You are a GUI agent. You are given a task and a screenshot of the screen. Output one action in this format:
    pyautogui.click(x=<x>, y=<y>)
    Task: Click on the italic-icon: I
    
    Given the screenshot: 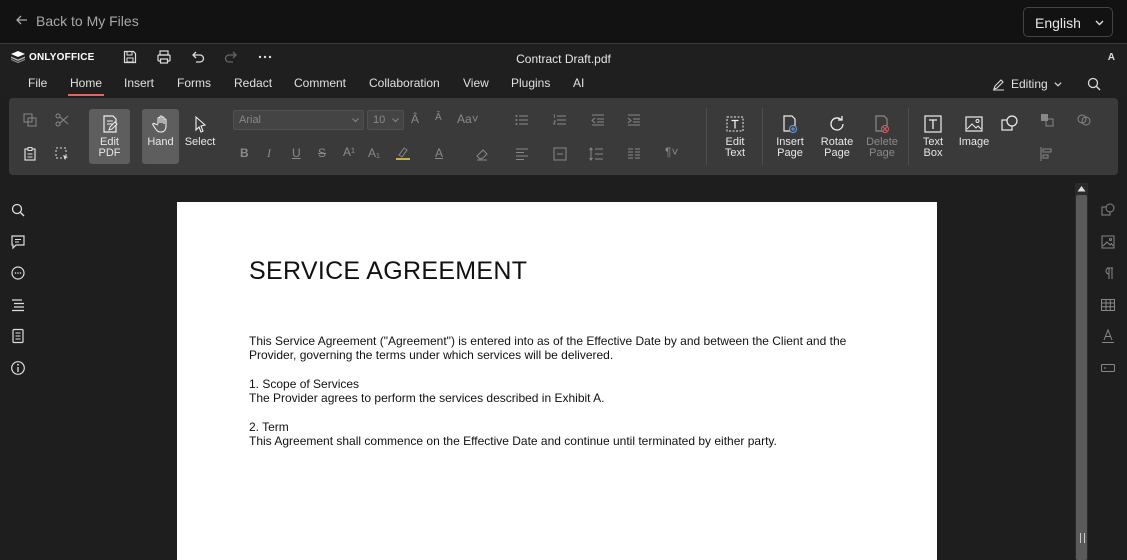 What is the action you would take?
    pyautogui.click(x=269, y=153)
    